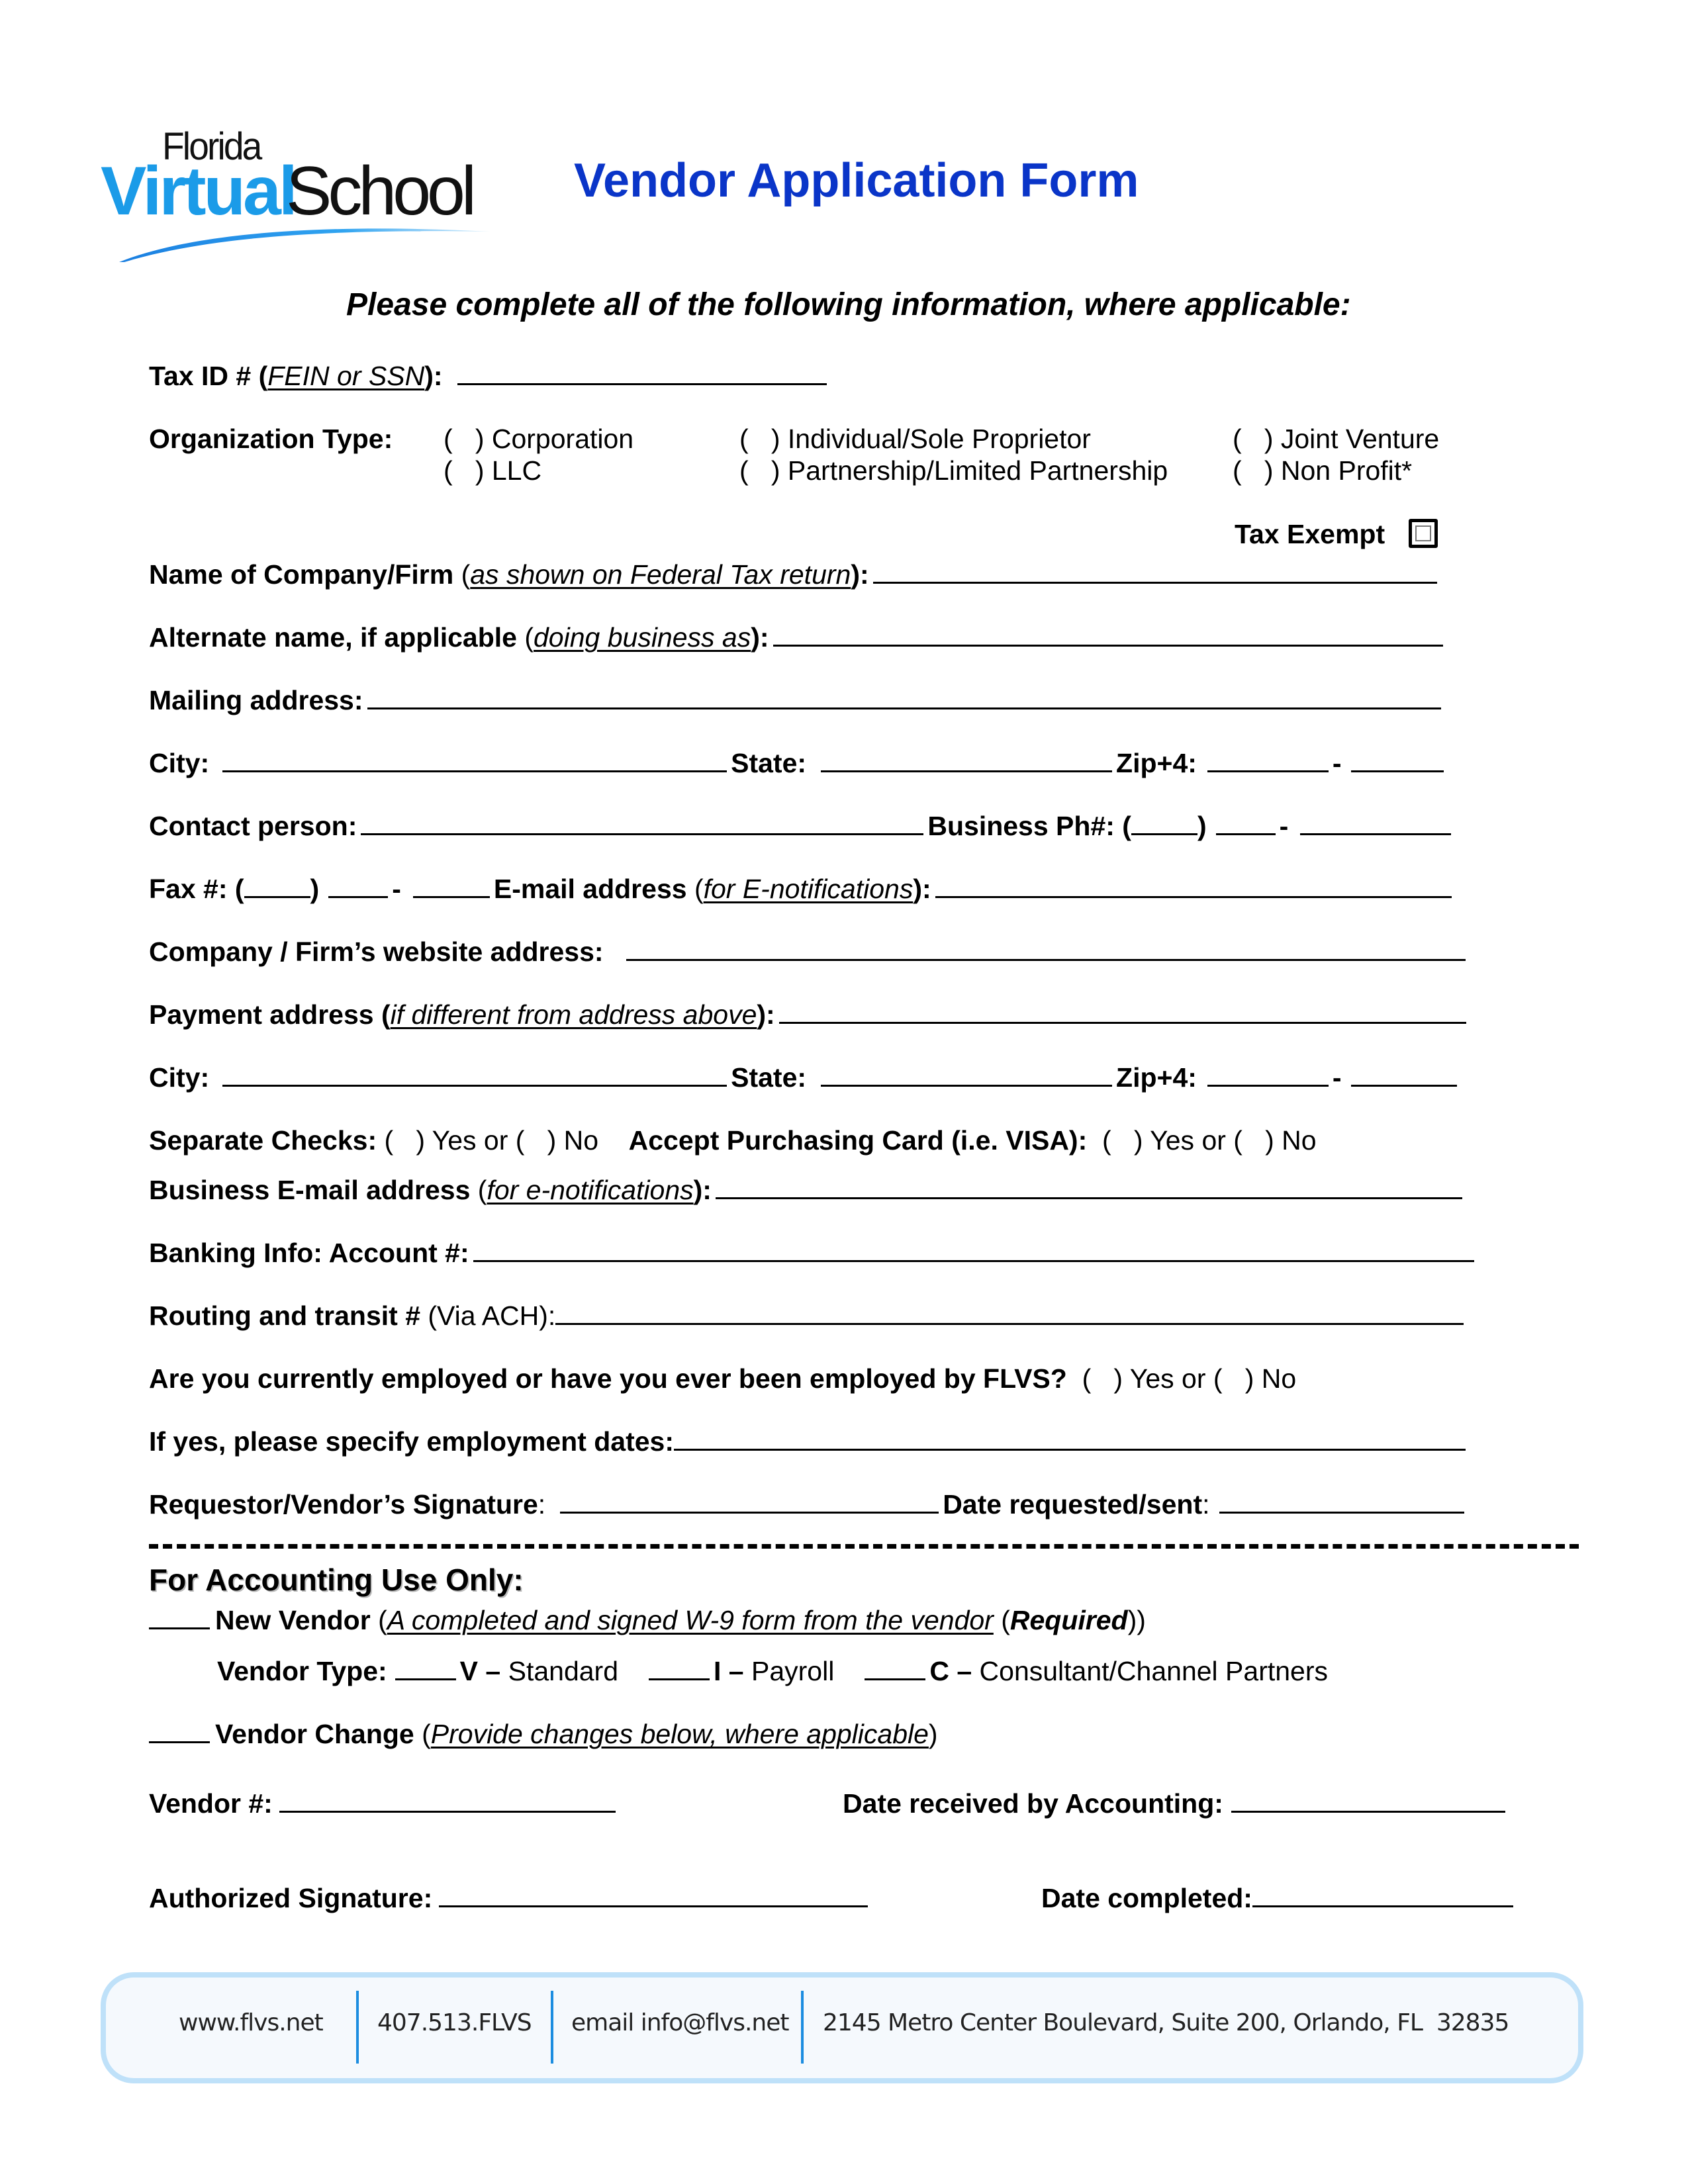 The height and width of the screenshot is (2184, 1688). I want to click on org-option-non-profit: ( ) Non Profit*, so click(1322, 471).